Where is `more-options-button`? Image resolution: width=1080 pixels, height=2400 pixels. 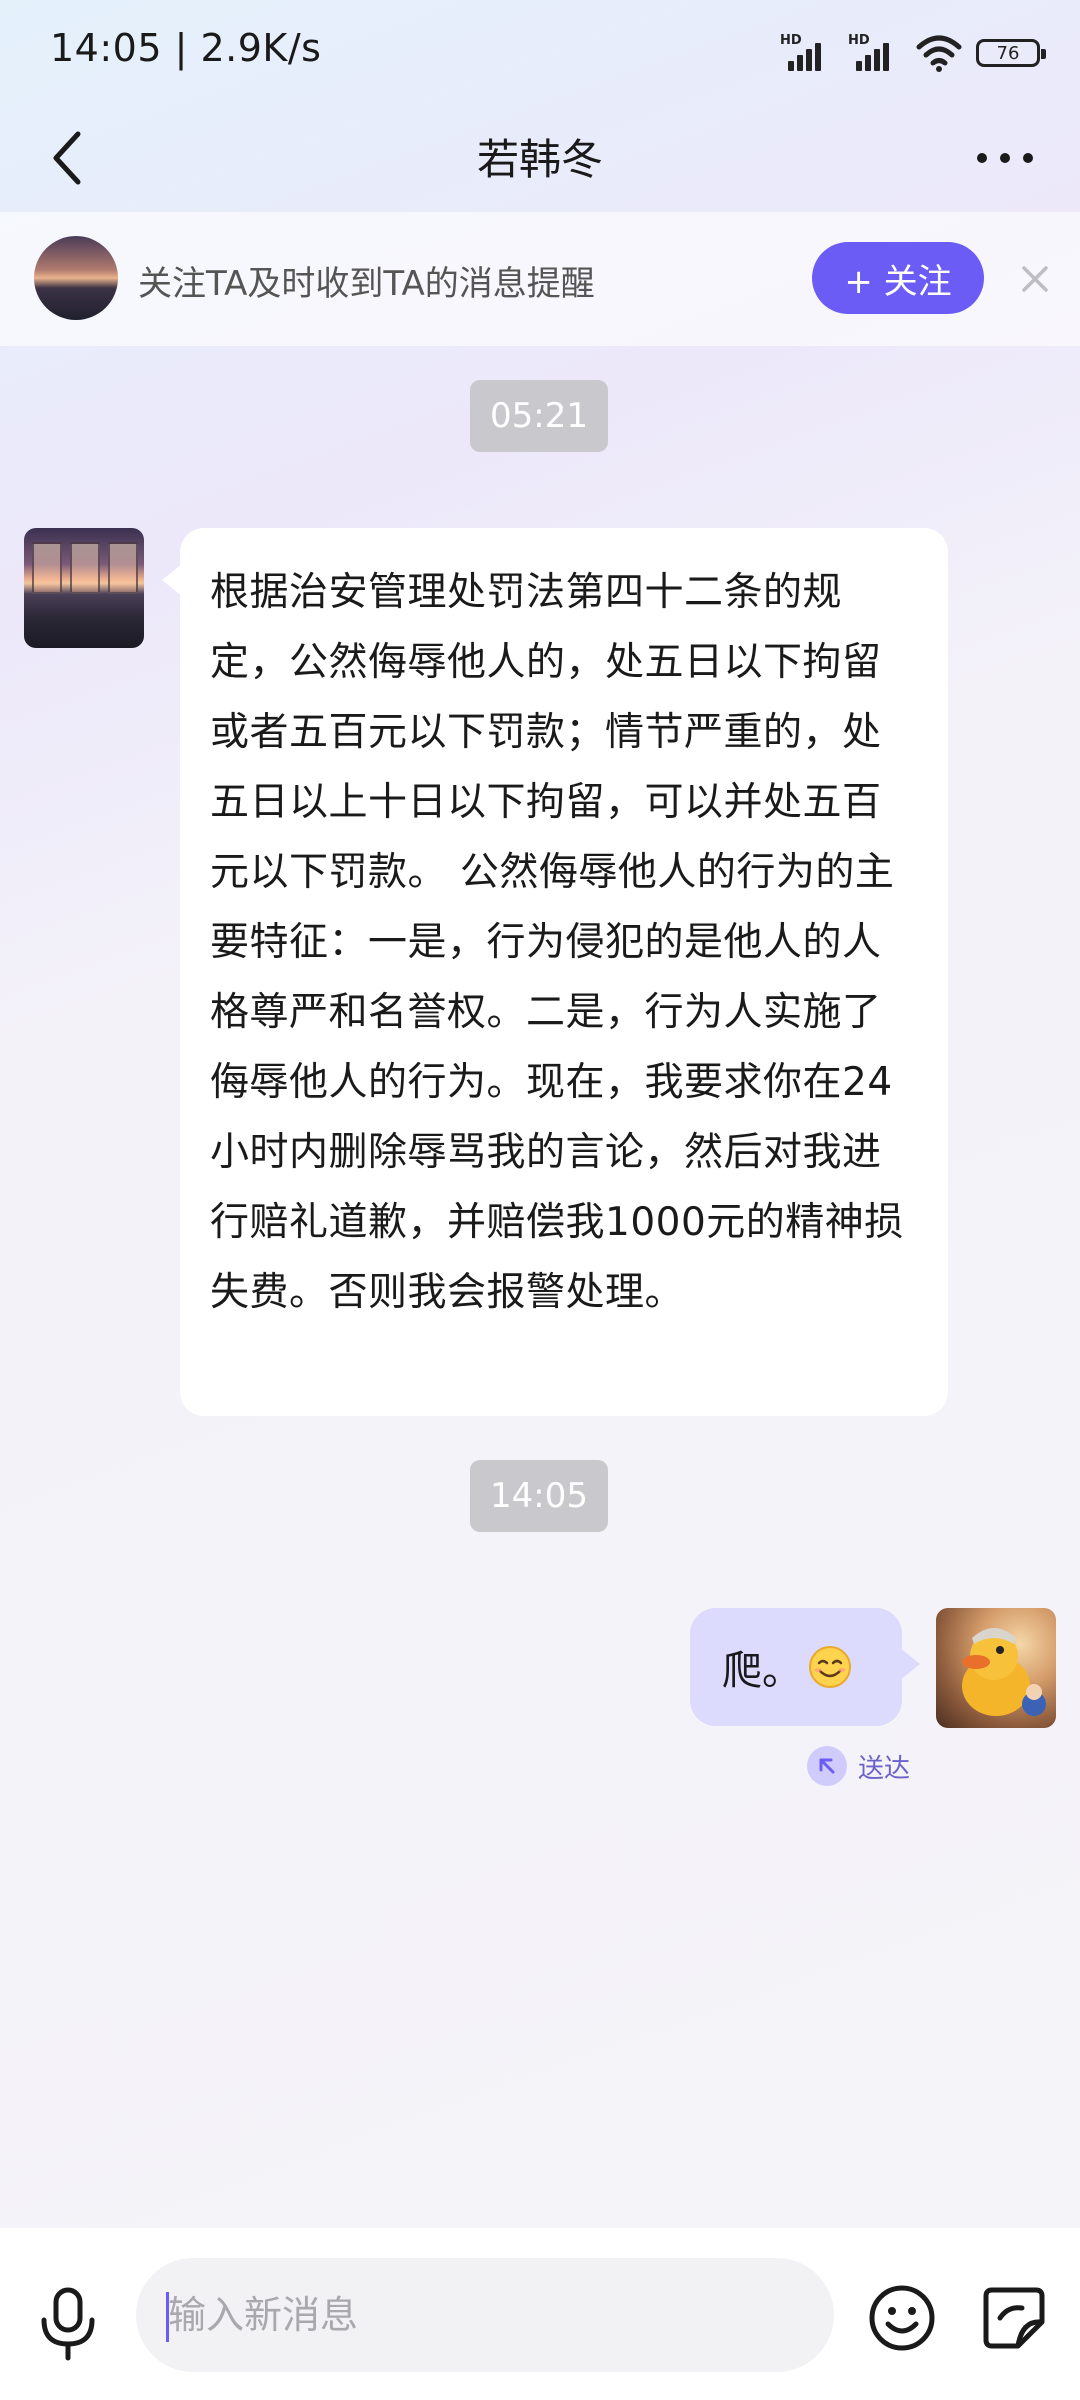 more-options-button is located at coordinates (1005, 158).